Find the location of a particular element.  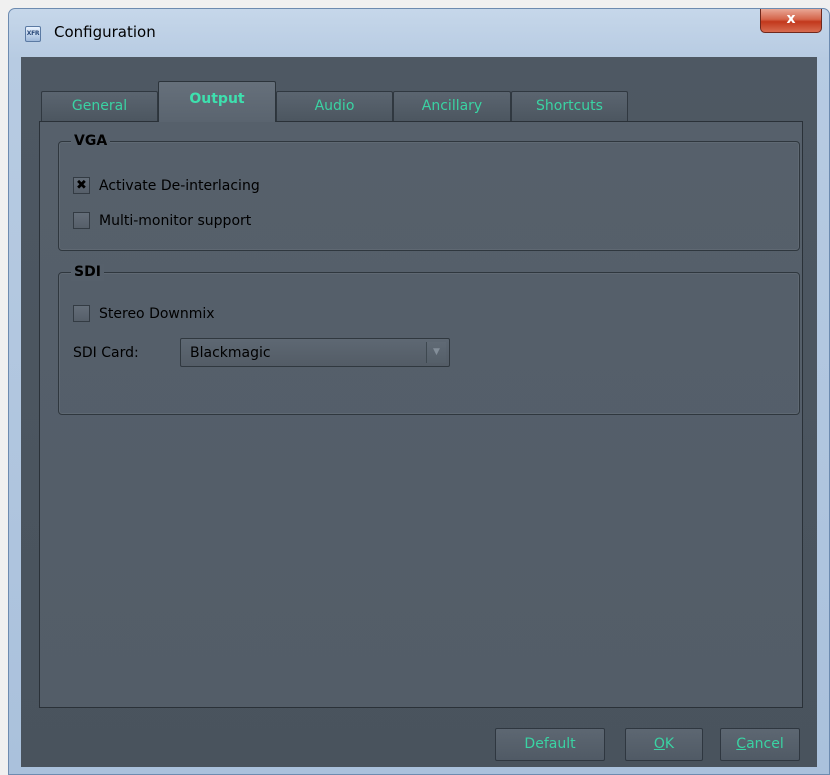

vga-group-title: VGA is located at coordinates (91, 141).